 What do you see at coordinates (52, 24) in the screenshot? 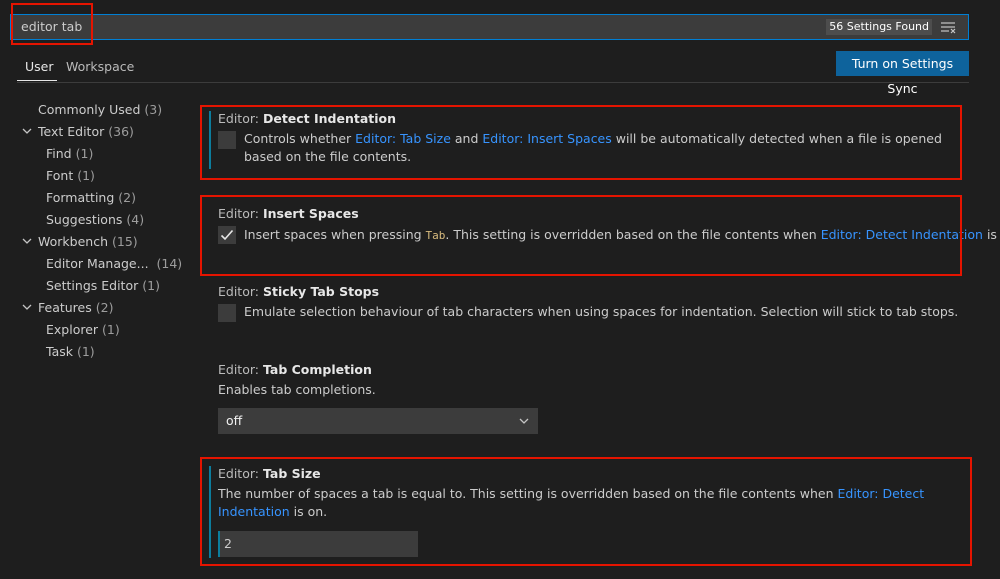
I see `search-highlight-box` at bounding box center [52, 24].